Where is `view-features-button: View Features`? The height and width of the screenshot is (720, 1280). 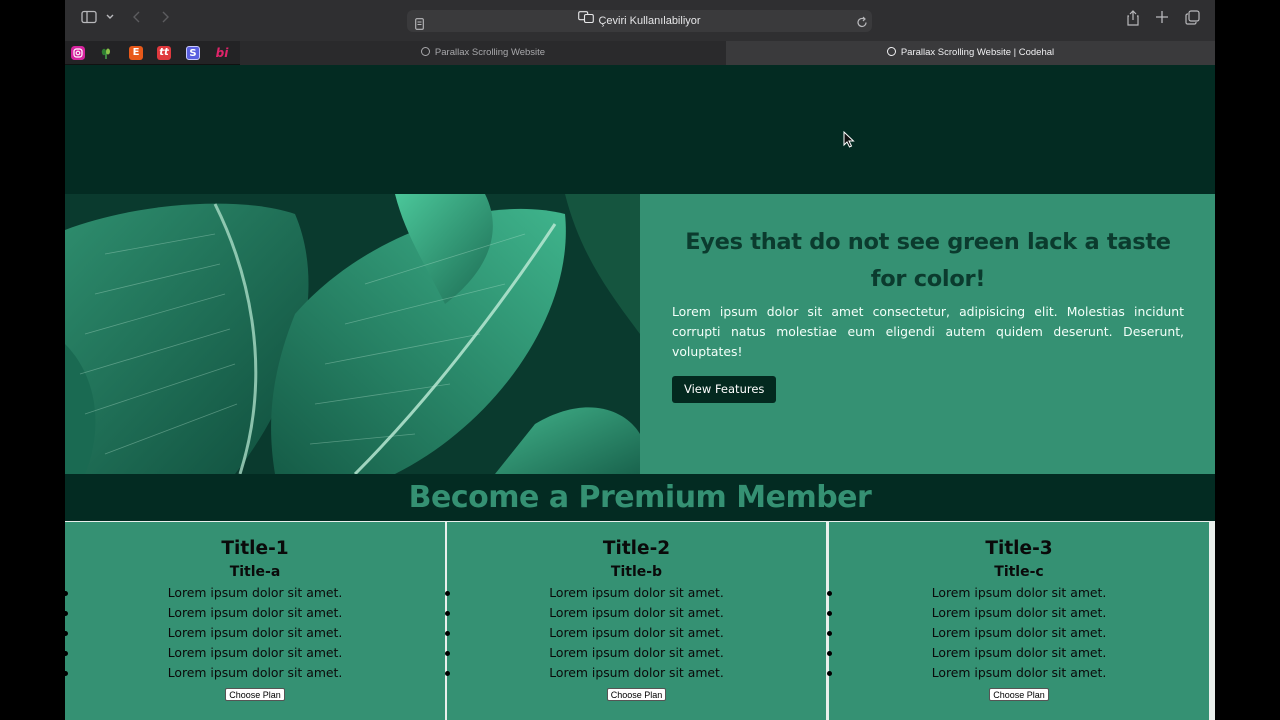 view-features-button: View Features is located at coordinates (724, 389).